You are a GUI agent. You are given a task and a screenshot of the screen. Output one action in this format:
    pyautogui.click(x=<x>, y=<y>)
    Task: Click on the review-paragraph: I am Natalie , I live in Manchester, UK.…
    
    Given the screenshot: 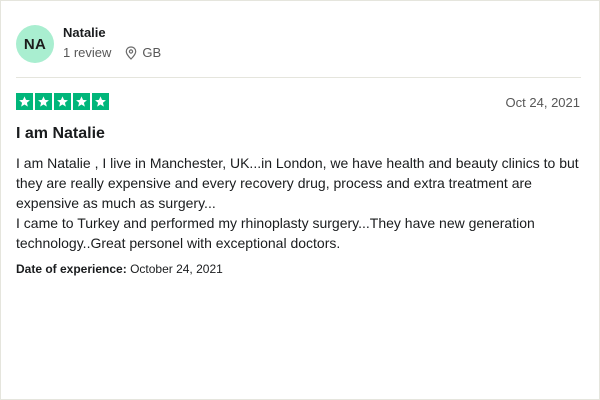 What is the action you would take?
    pyautogui.click(x=297, y=183)
    